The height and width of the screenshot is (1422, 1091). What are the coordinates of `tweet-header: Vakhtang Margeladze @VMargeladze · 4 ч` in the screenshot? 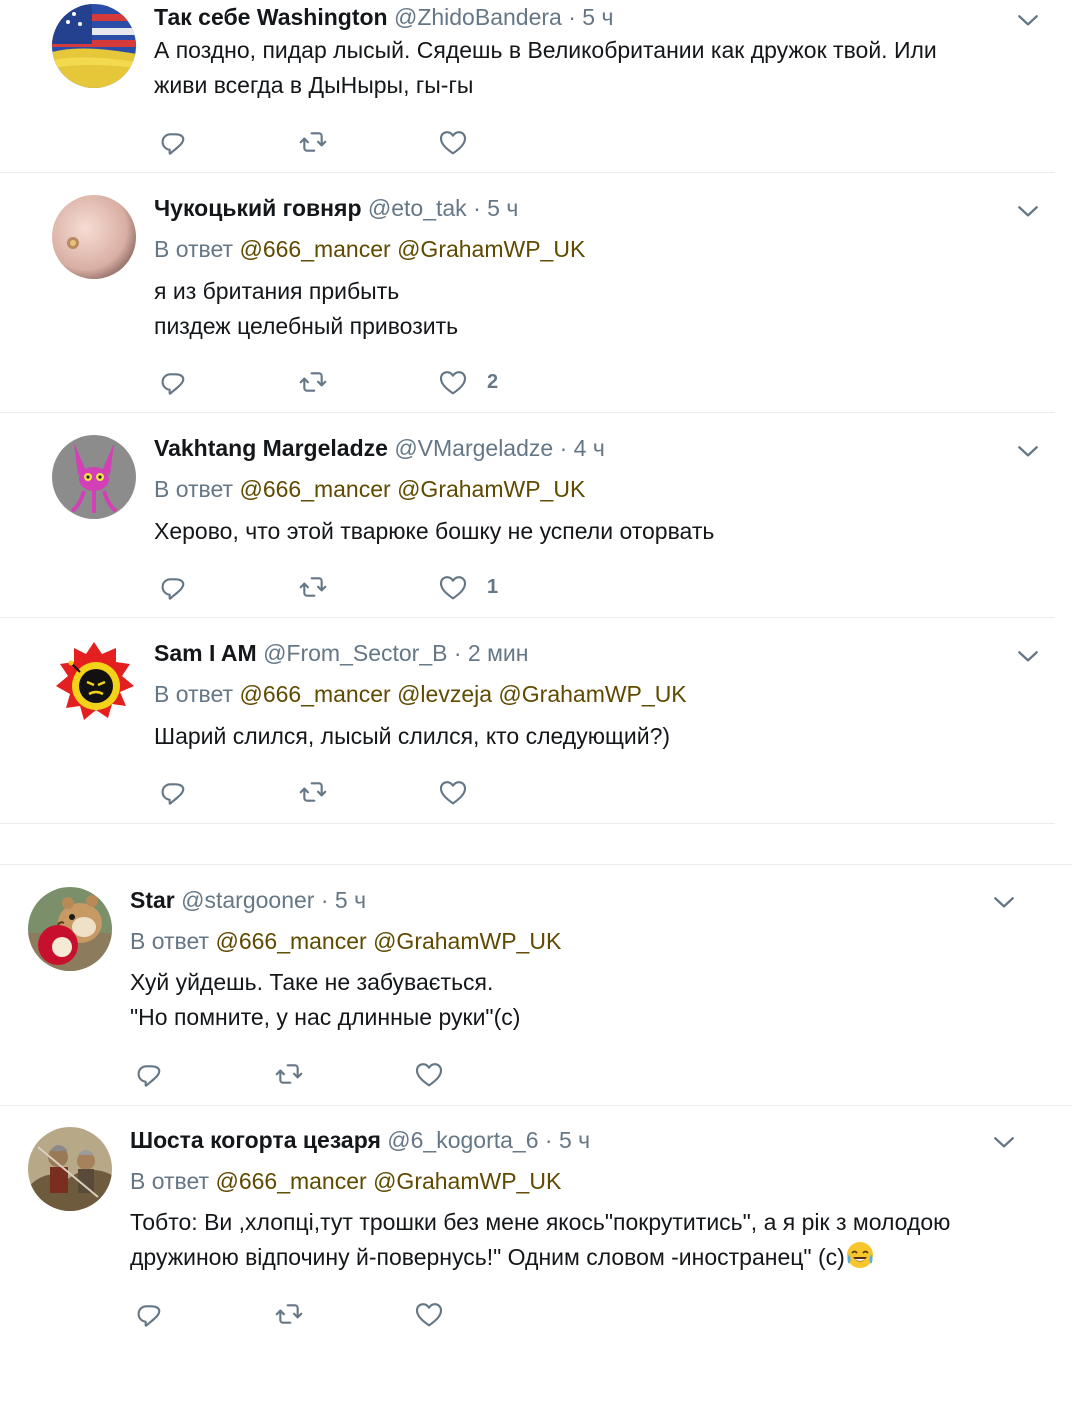 It's located at (379, 448).